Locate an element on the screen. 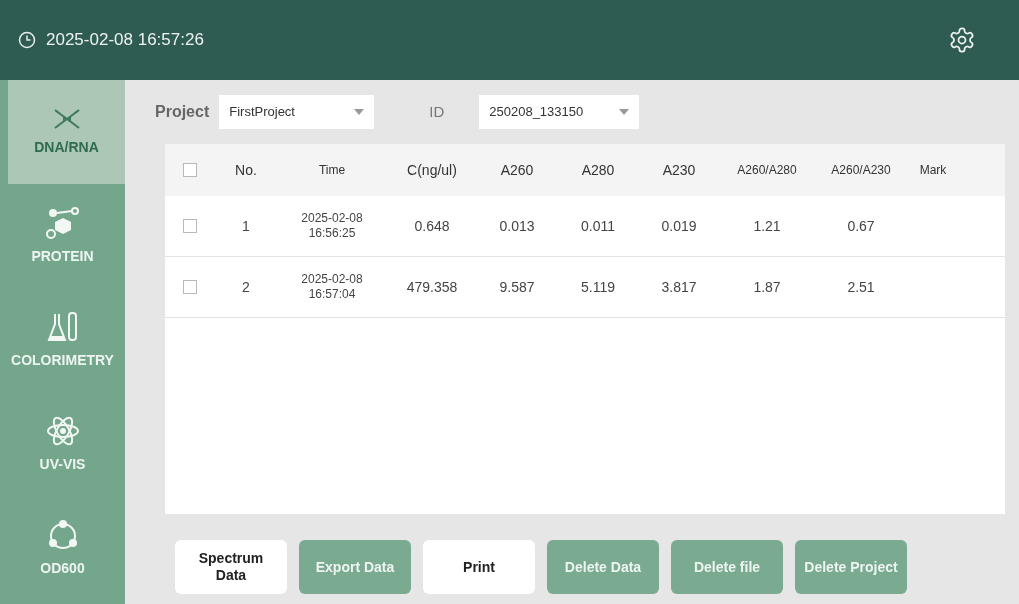 Image resolution: width=1019 pixels, height=604 pixels. table-cell-text: 479.358 is located at coordinates (432, 287).